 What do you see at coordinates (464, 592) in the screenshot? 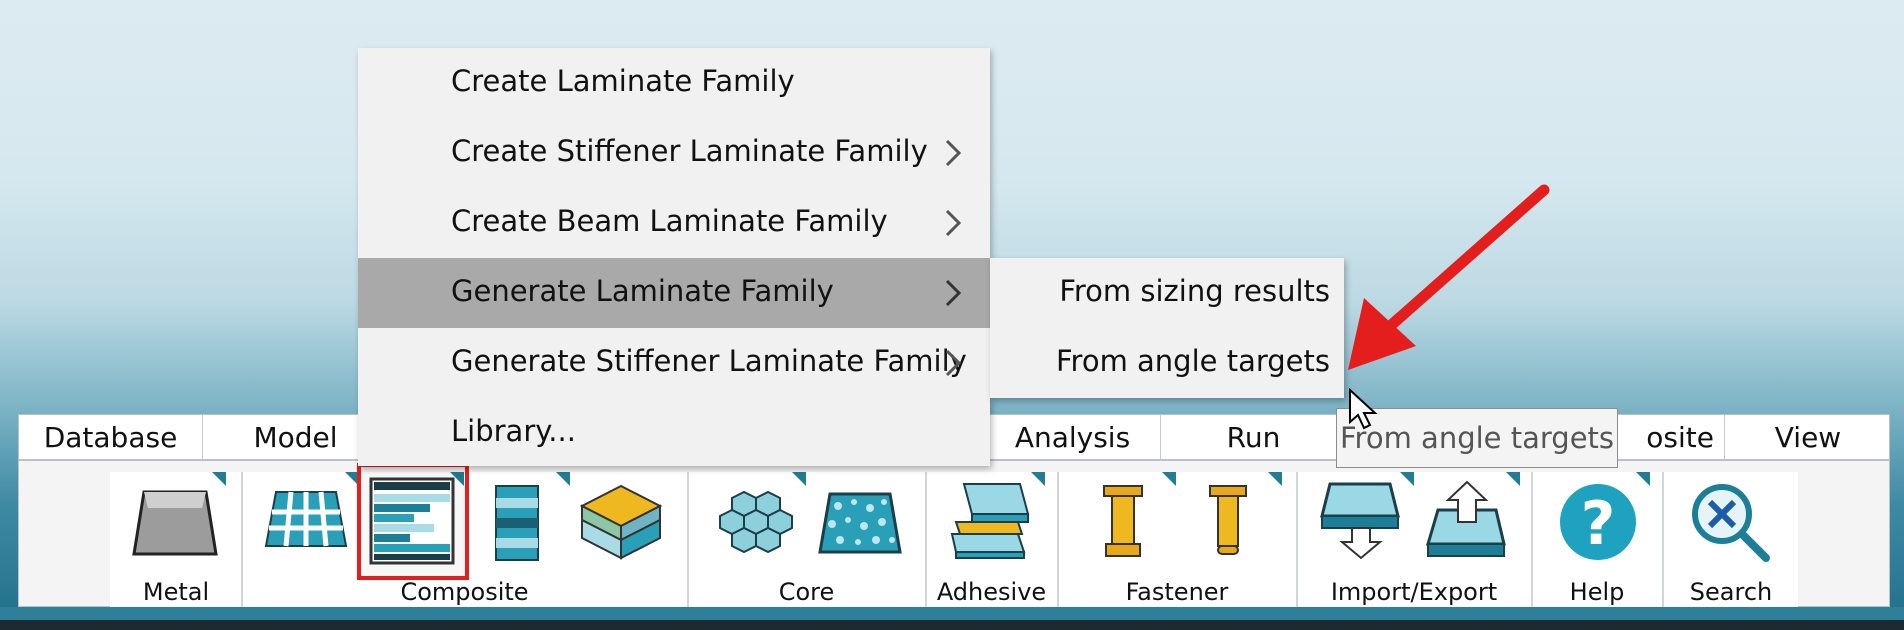
I see `group-label-composite: Composite` at bounding box center [464, 592].